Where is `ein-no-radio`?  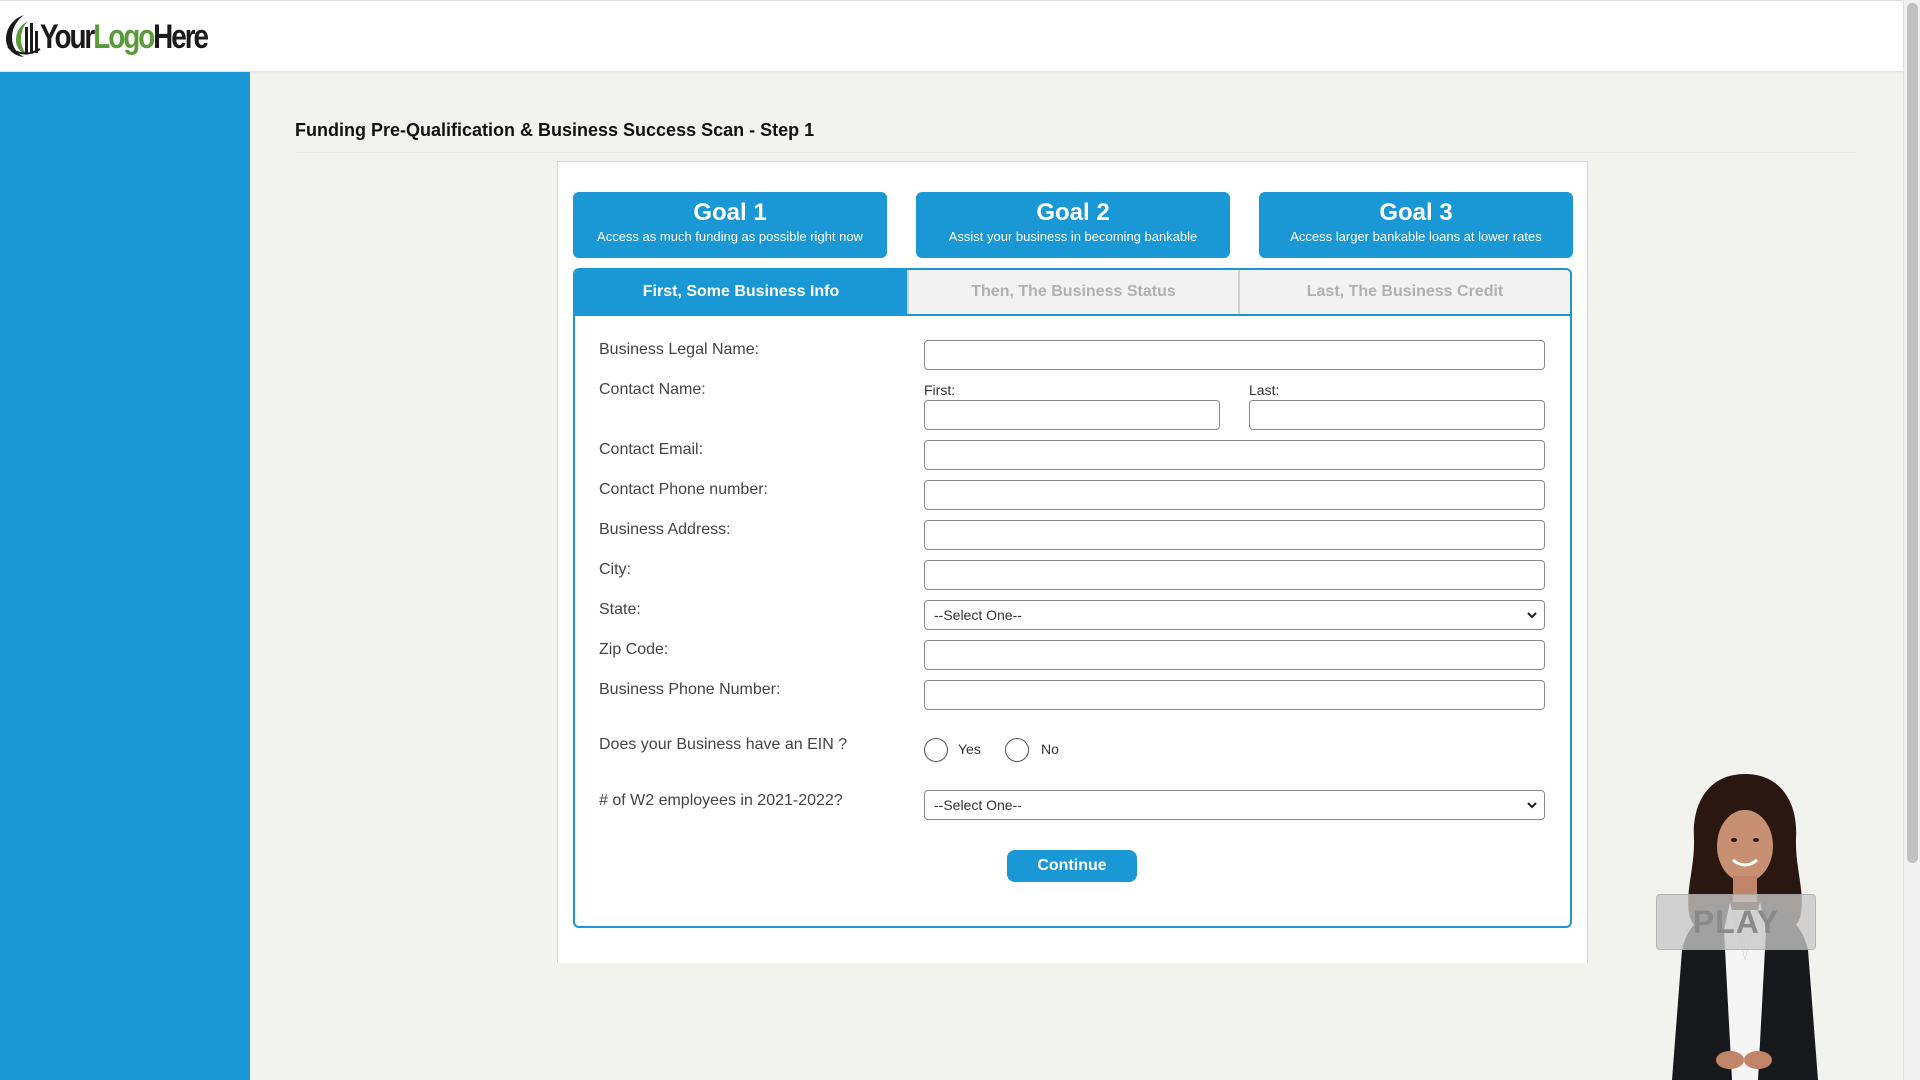 ein-no-radio is located at coordinates (1017, 750).